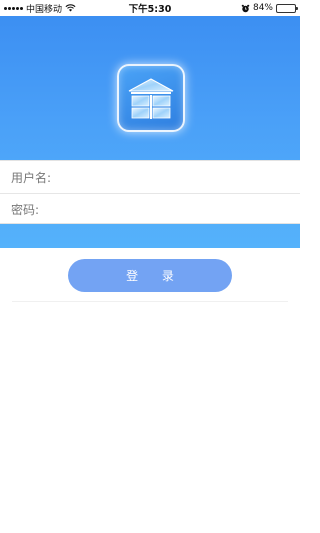  I want to click on password-row: 密码:, so click(150, 209).